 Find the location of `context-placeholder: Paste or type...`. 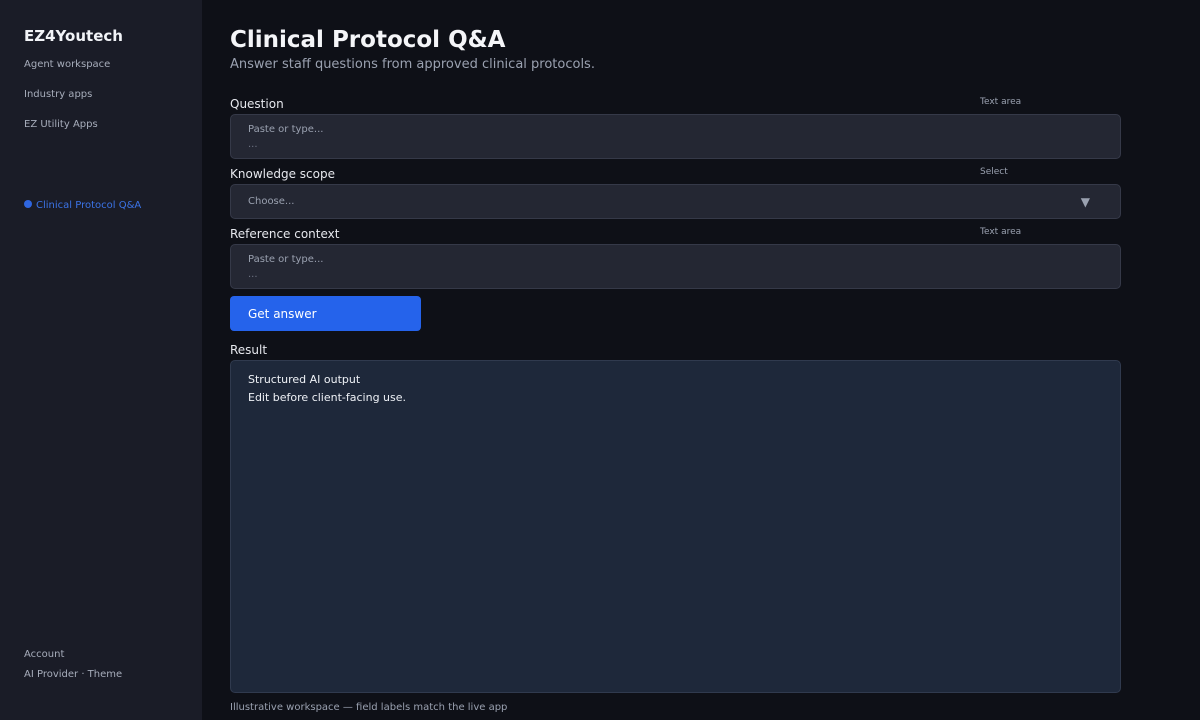

context-placeholder: Paste or type... is located at coordinates (286, 259).